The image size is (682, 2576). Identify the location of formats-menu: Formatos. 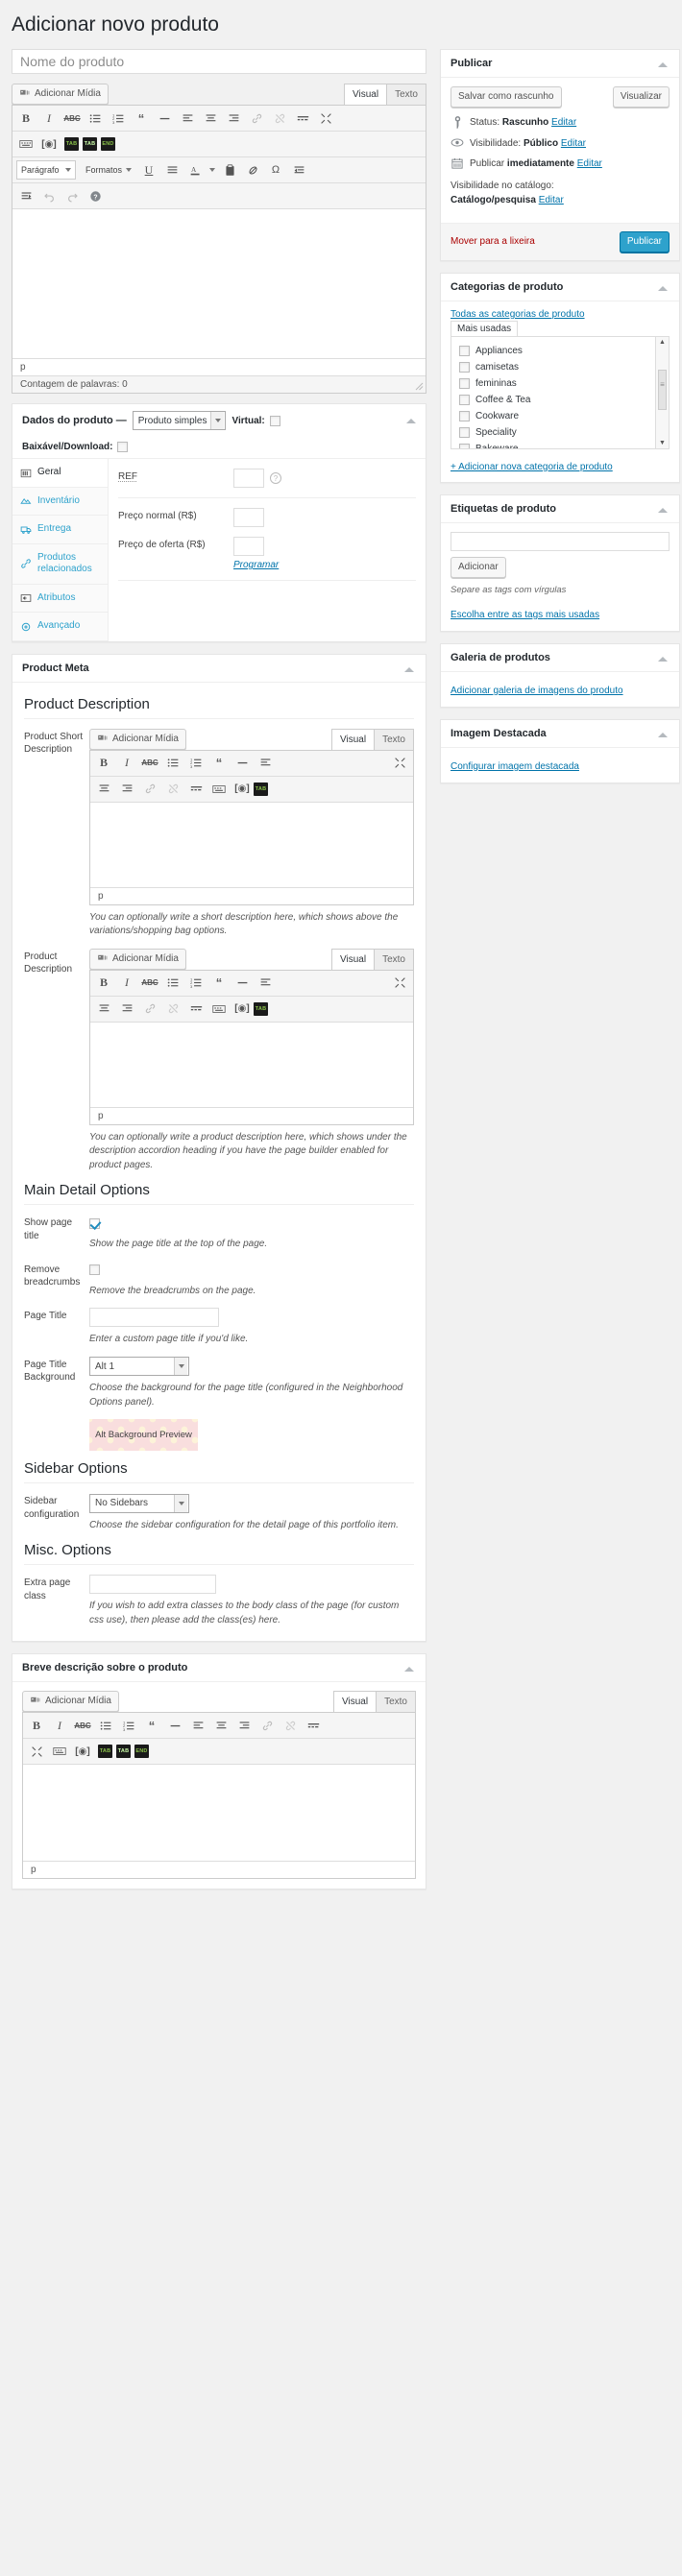
(108, 170).